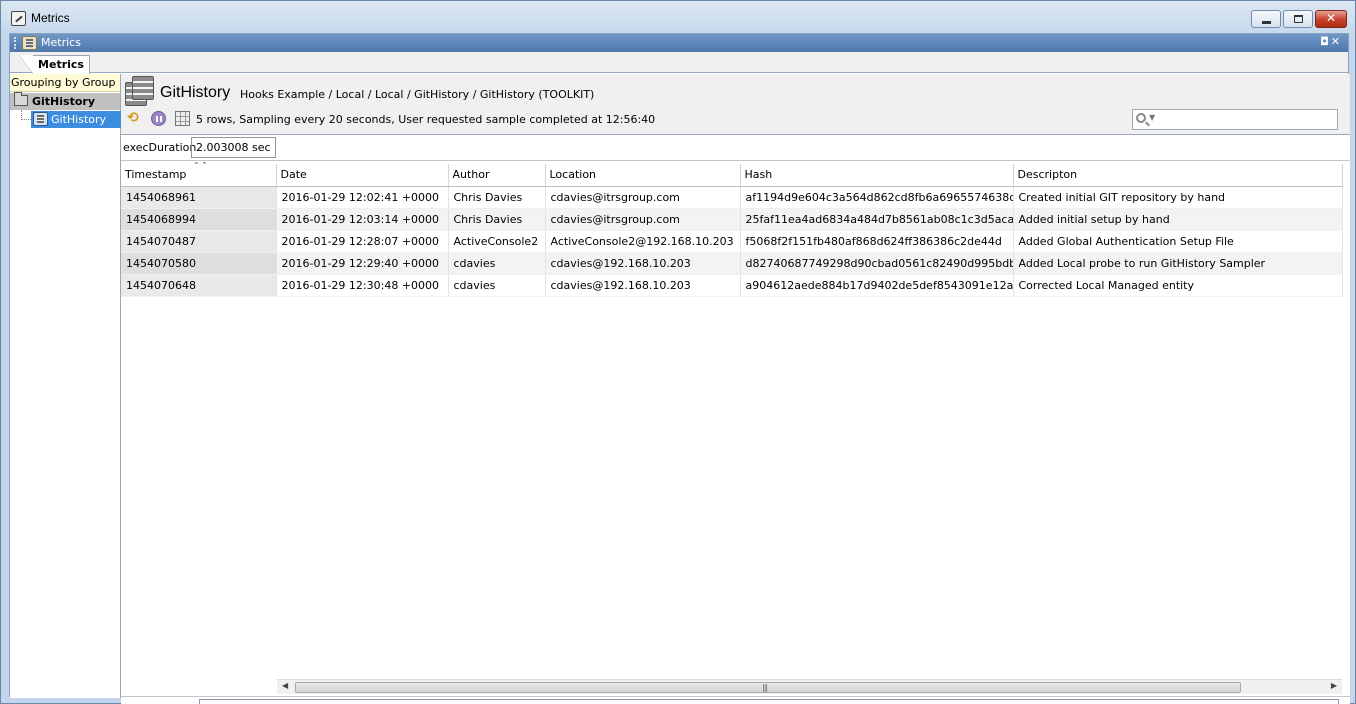 Image resolution: width=1356 pixels, height=704 pixels. What do you see at coordinates (1178, 197) in the screenshot?
I see `cell-description: Created initial GIT repository by hand` at bounding box center [1178, 197].